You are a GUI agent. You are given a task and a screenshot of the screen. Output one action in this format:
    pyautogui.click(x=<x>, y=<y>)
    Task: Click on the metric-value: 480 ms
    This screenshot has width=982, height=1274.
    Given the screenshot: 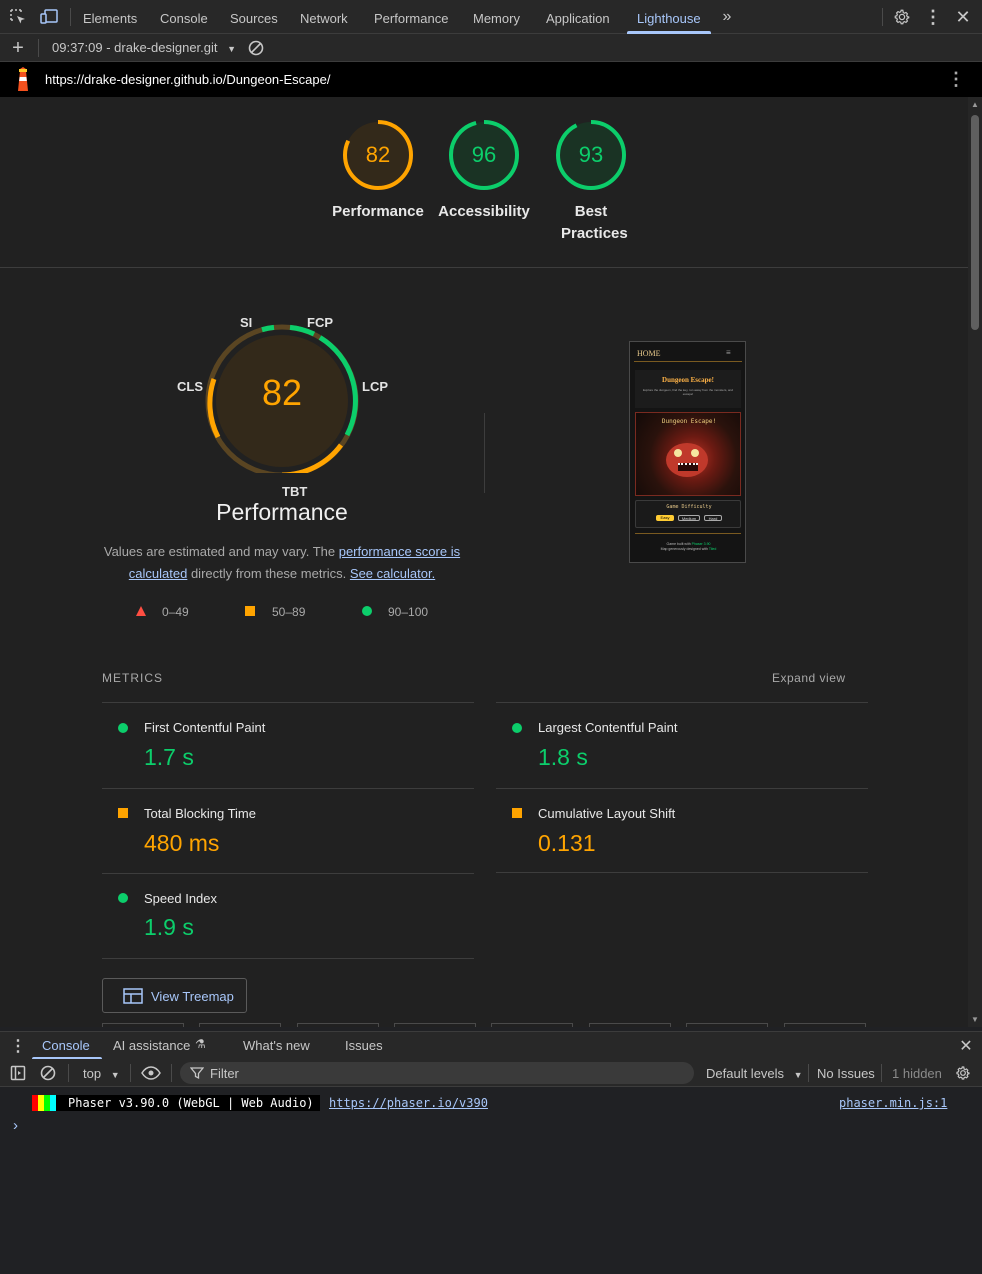 What is the action you would take?
    pyautogui.click(x=182, y=843)
    